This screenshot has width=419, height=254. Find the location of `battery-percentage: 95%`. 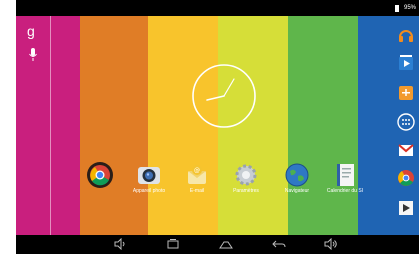

battery-percentage: 95% is located at coordinates (409, 8).